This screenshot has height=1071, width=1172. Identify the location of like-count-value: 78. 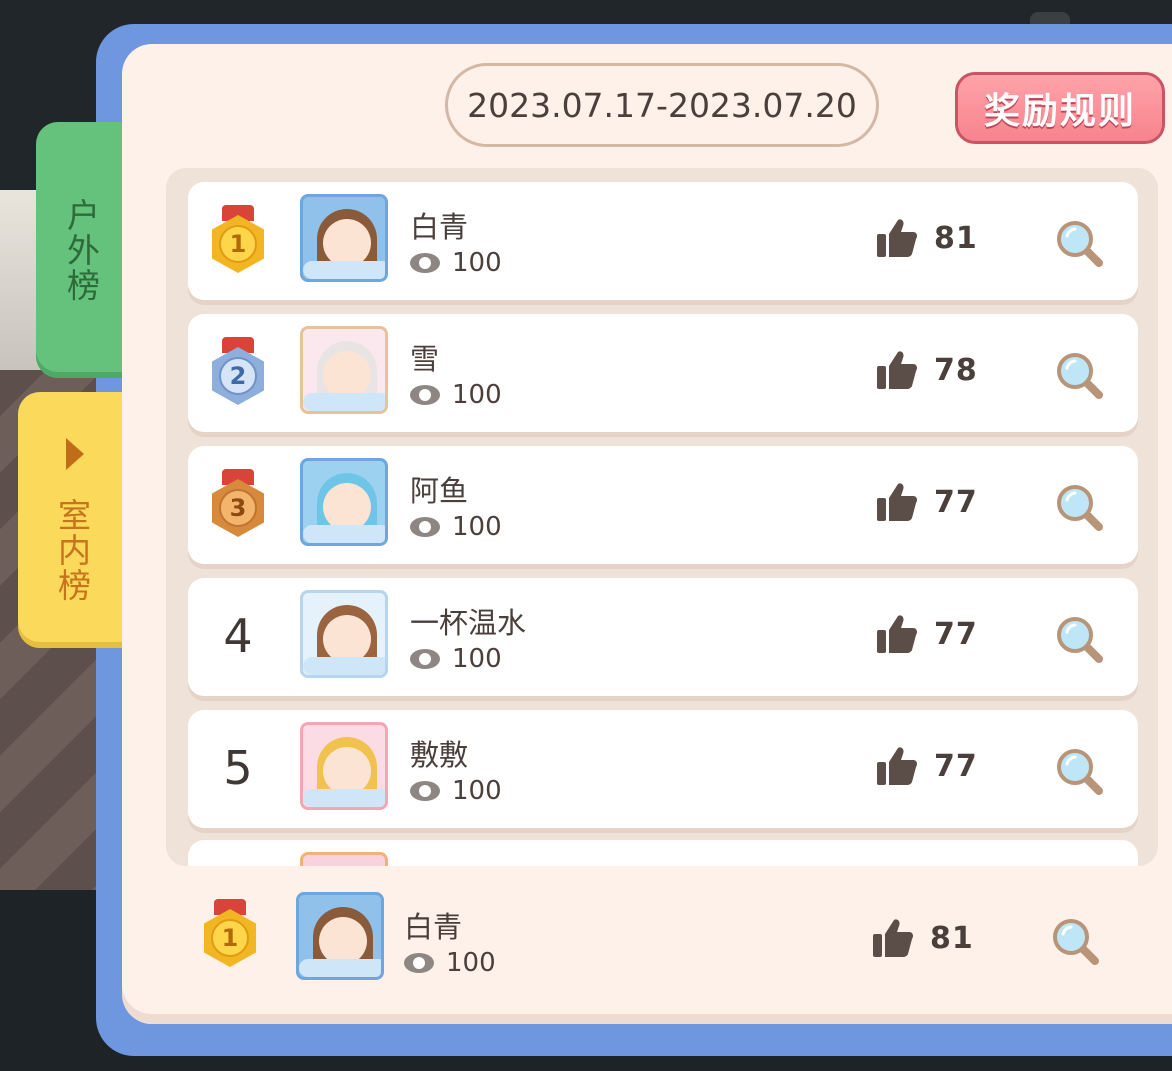
(956, 370).